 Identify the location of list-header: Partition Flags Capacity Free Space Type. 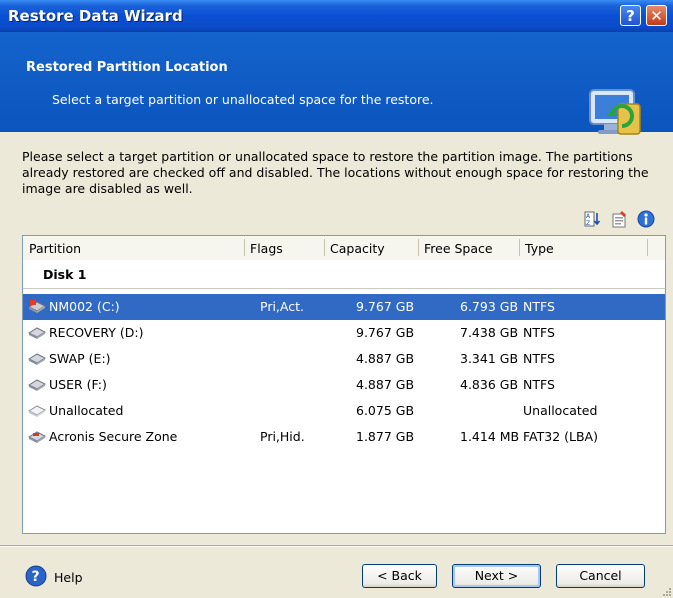
(344, 248).